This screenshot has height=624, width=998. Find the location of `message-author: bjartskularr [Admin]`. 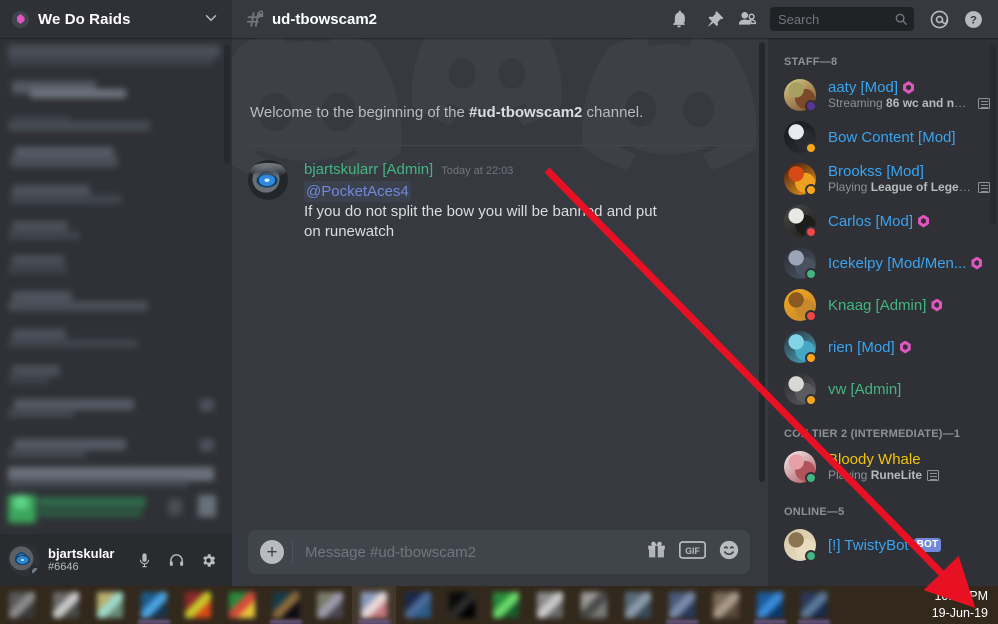

message-author: bjartskularr [Admin] is located at coordinates (368, 170).